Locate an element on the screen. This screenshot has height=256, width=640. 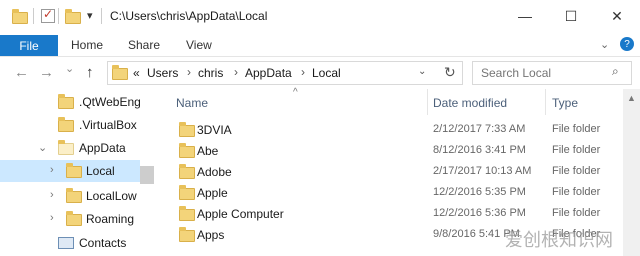
file-list-scrollbar: ▲ is located at coordinates (631, 172).